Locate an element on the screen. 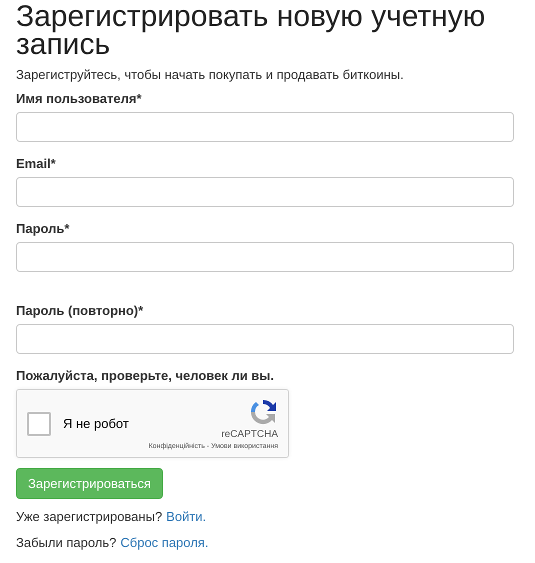 The height and width of the screenshot is (563, 535). field-label: Email* is located at coordinates (36, 163).